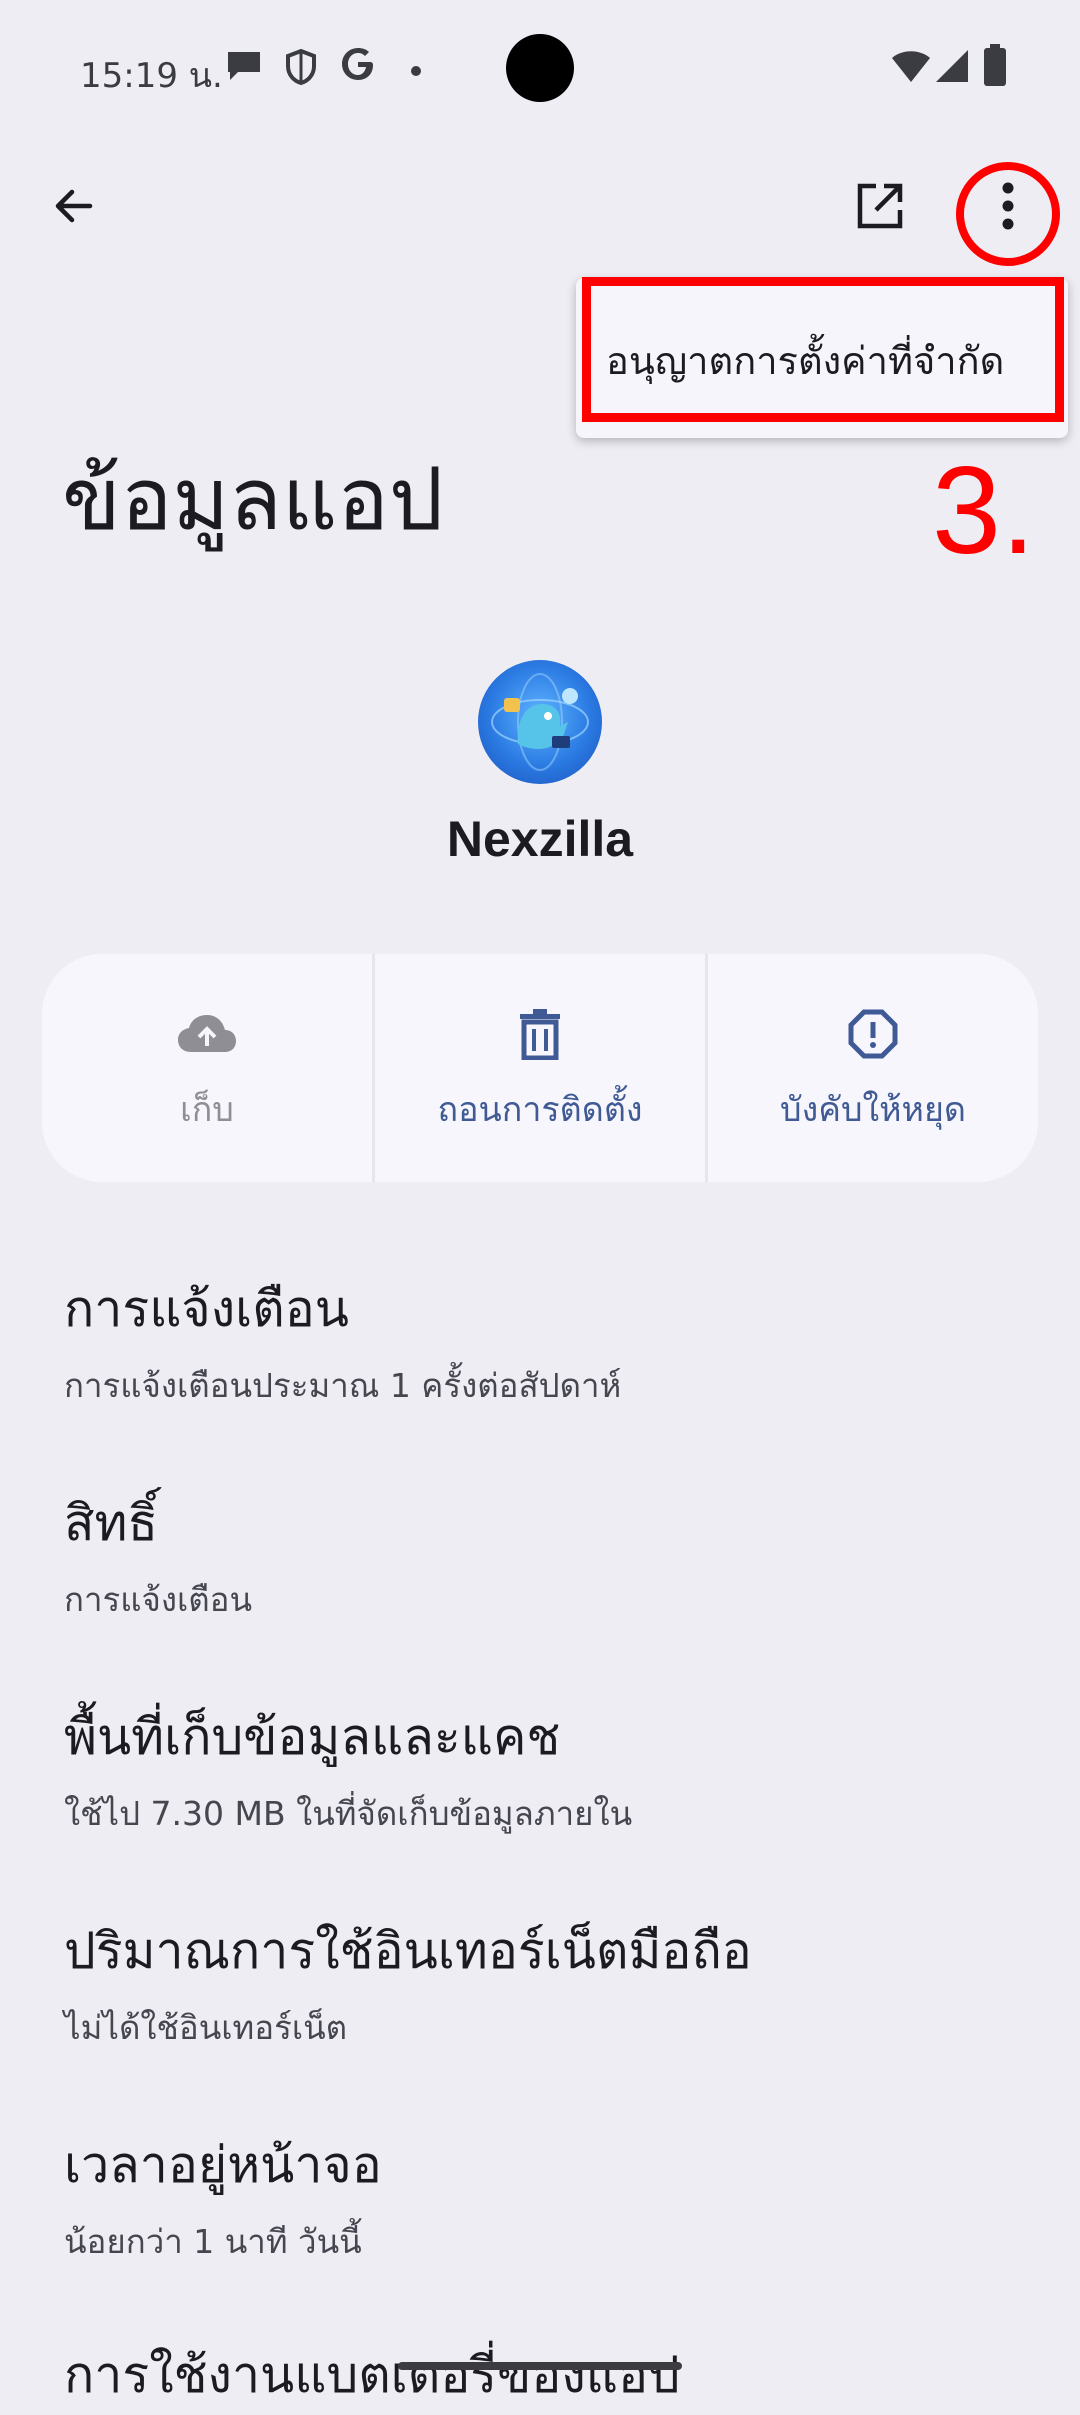 This screenshot has width=1080, height=2415. Describe the element at coordinates (158, 1555) in the screenshot. I see `permissions-setting: สิทธิ์ การแจ้งเตือน` at that location.